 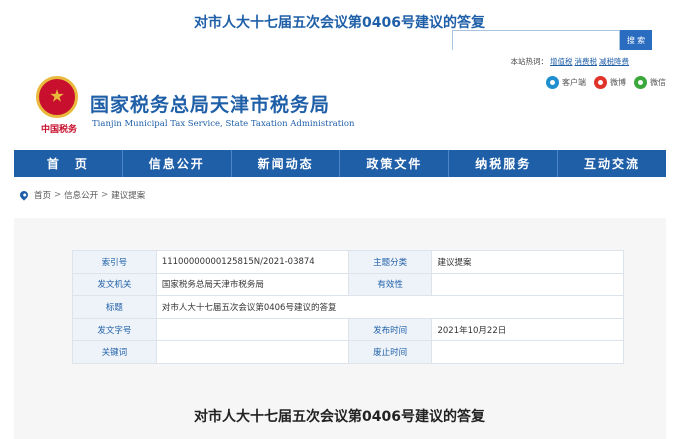 What do you see at coordinates (57, 97) in the screenshot?
I see `tax-emblem-logo` at bounding box center [57, 97].